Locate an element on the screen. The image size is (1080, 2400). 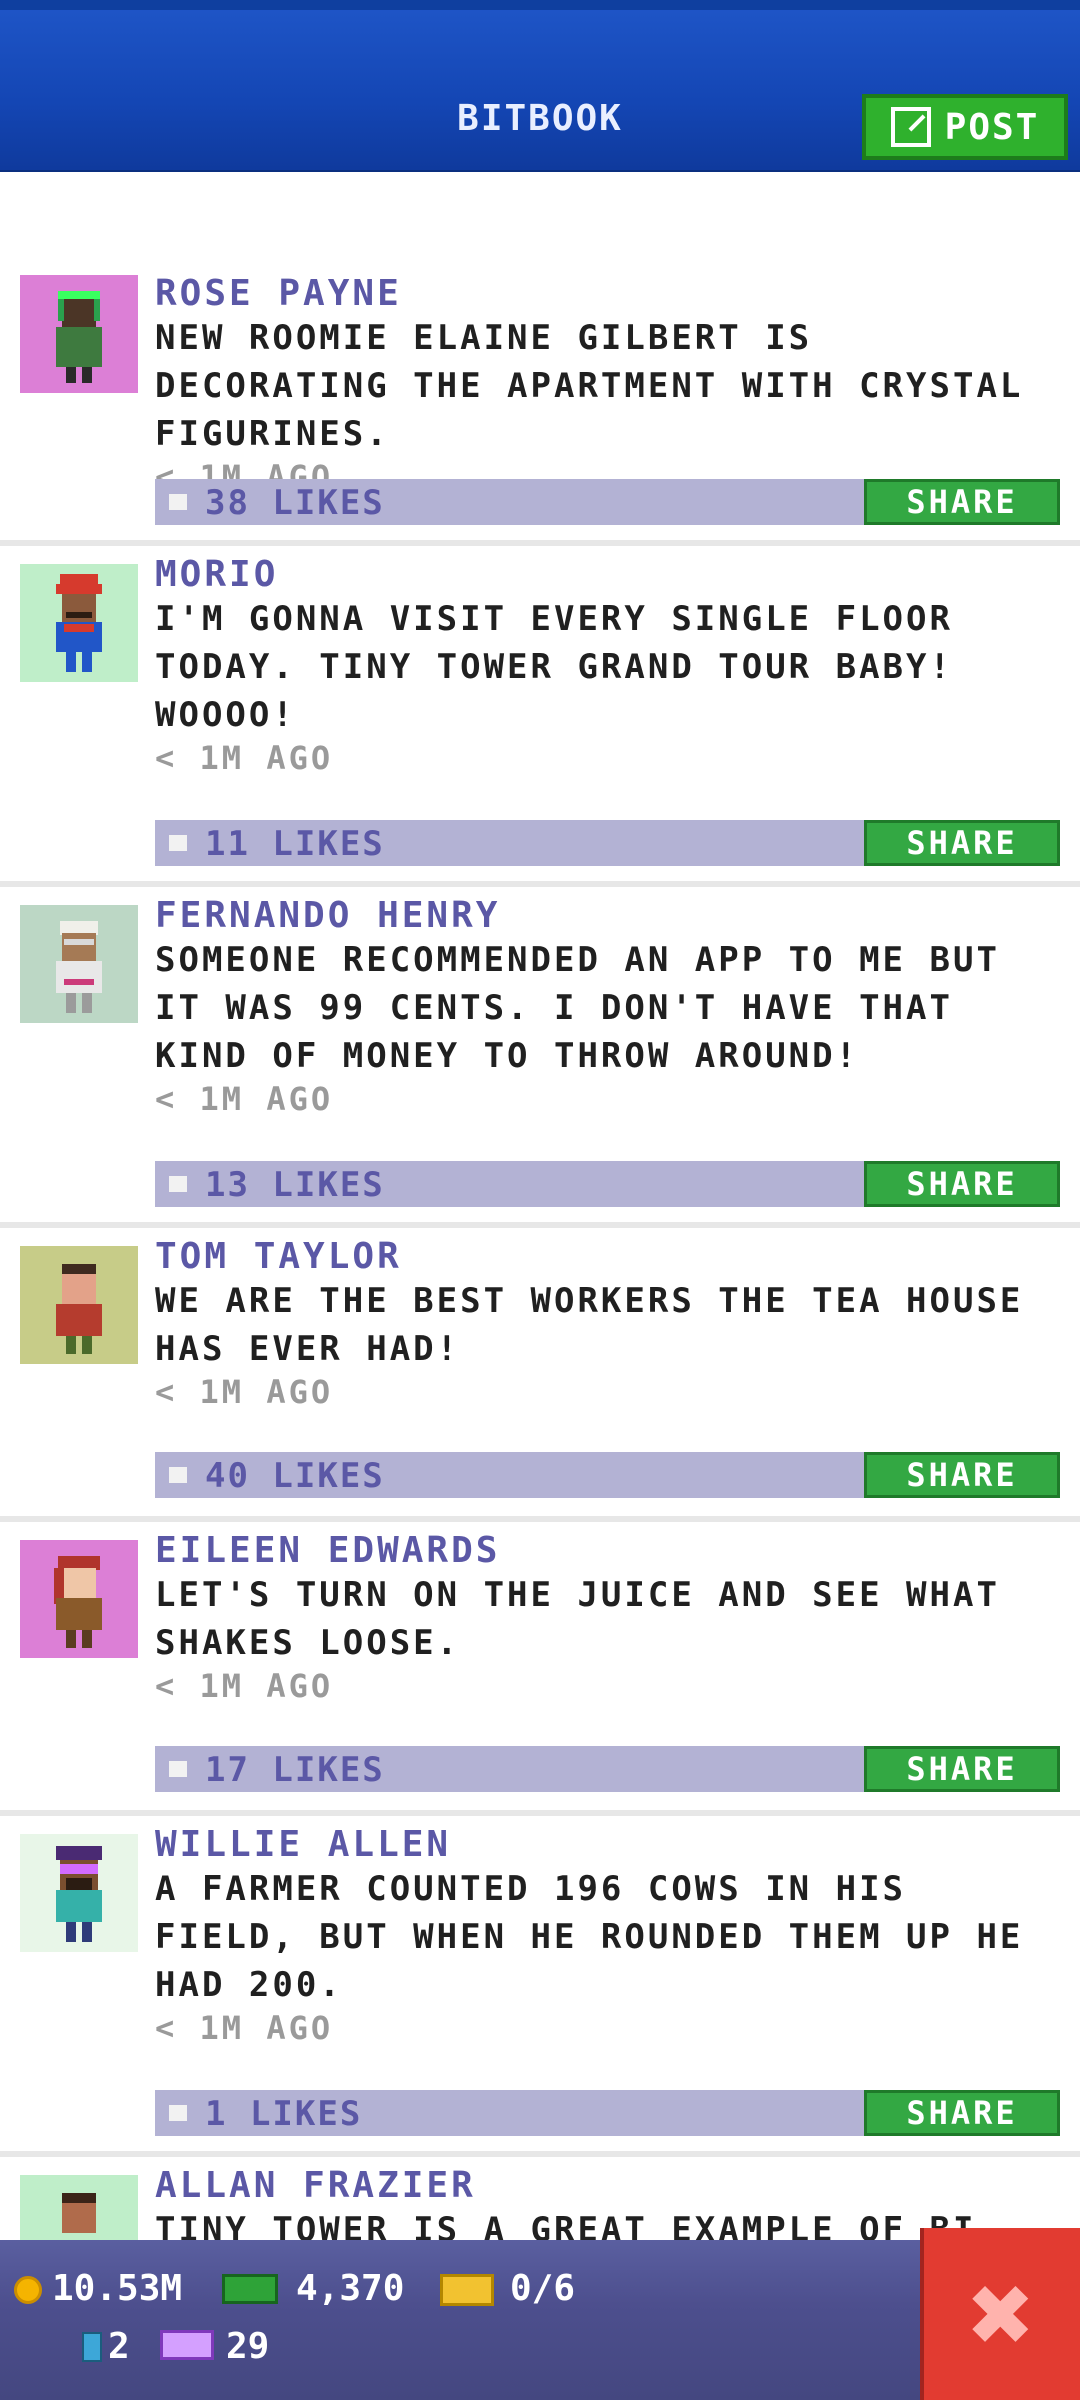
likes-bar: 1 LIKES SHARE is located at coordinates (607, 2113).